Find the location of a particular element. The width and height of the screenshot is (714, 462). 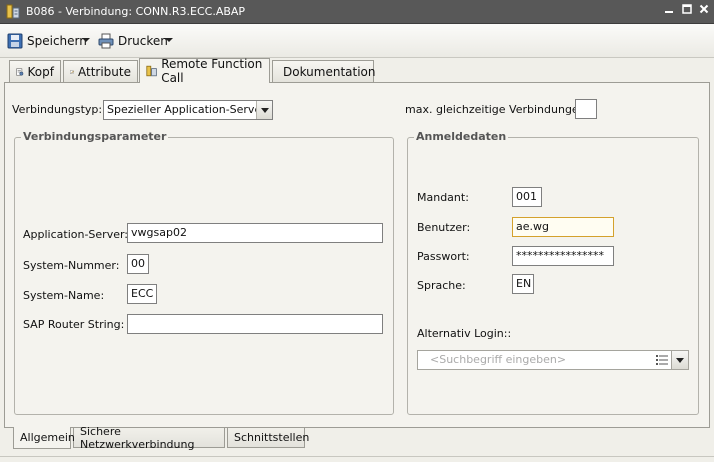

tab-attribute: Attribute is located at coordinates (100, 71).